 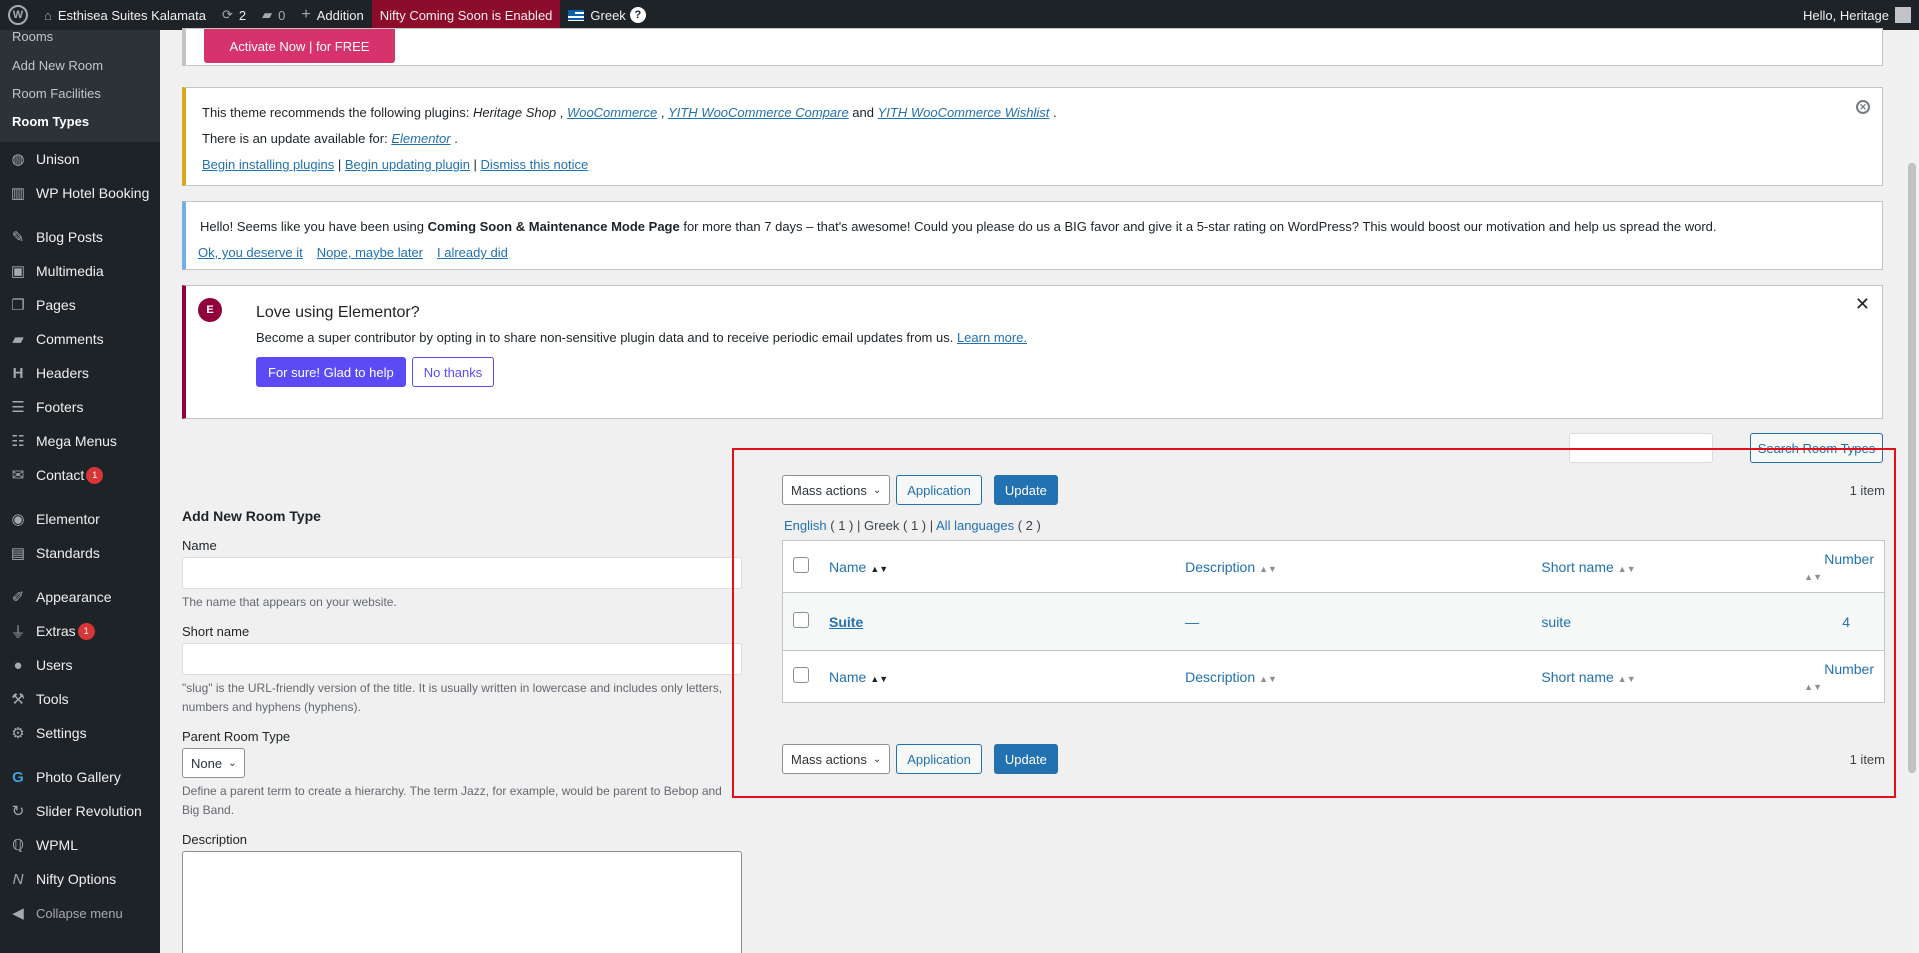 I want to click on comments-link: ▰ 0, so click(x=273, y=15).